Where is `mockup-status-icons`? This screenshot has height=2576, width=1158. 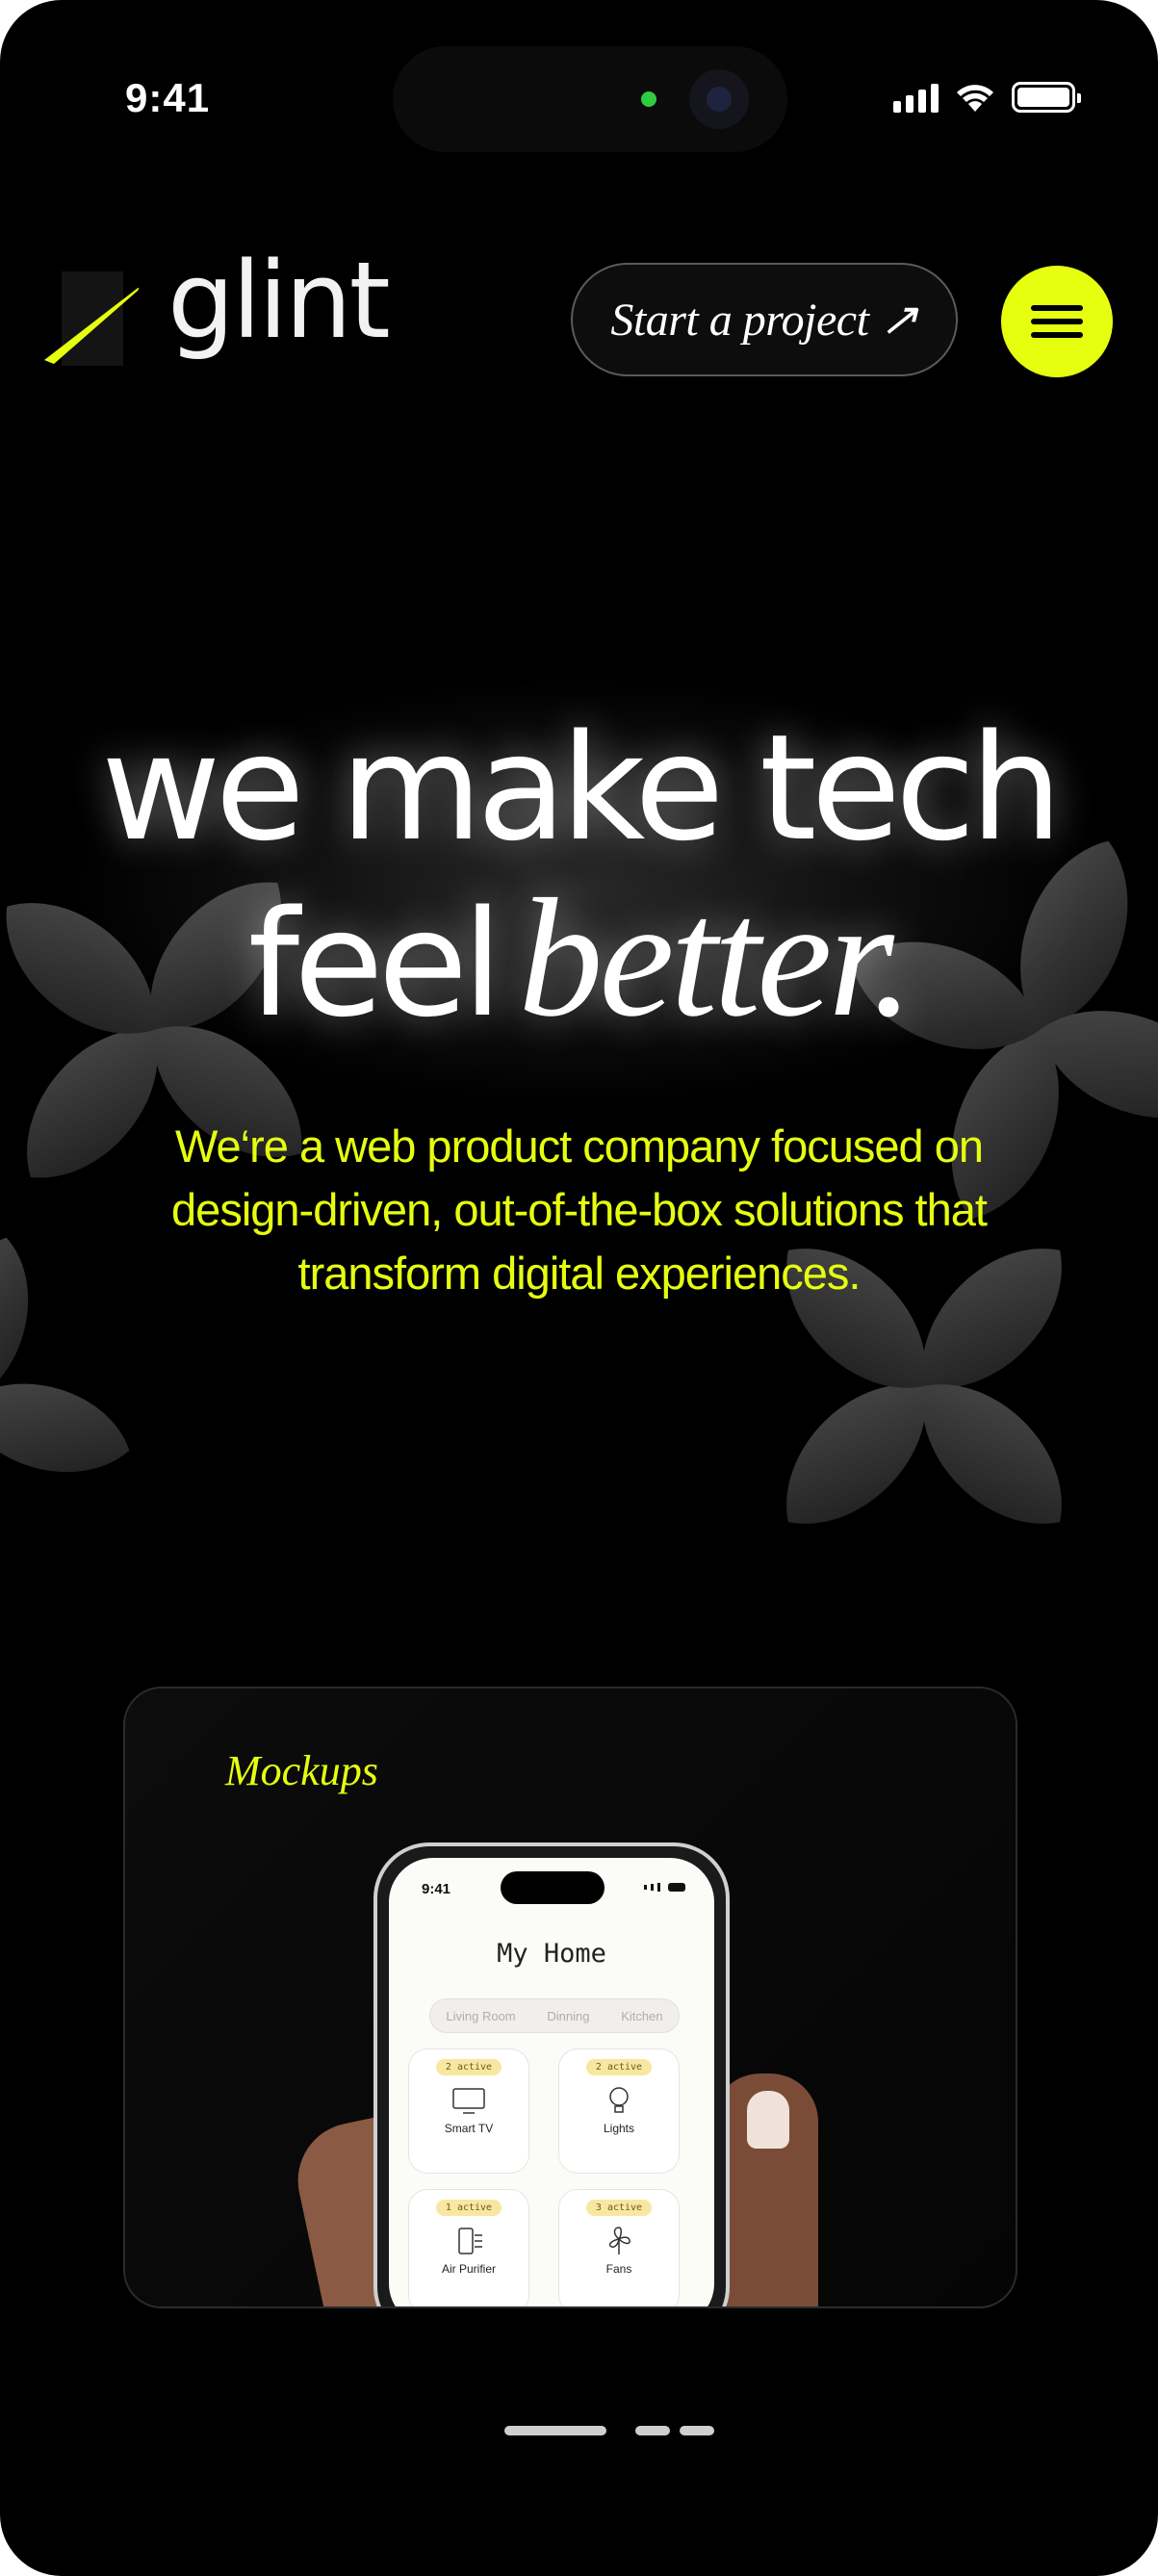 mockup-status-icons is located at coordinates (664, 1888).